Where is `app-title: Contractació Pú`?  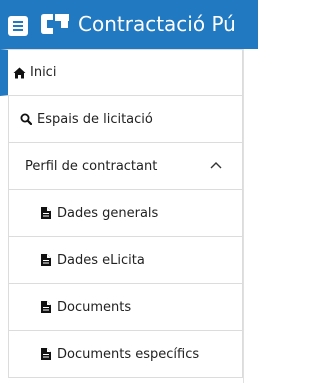 app-title: Contractació Pú is located at coordinates (157, 24).